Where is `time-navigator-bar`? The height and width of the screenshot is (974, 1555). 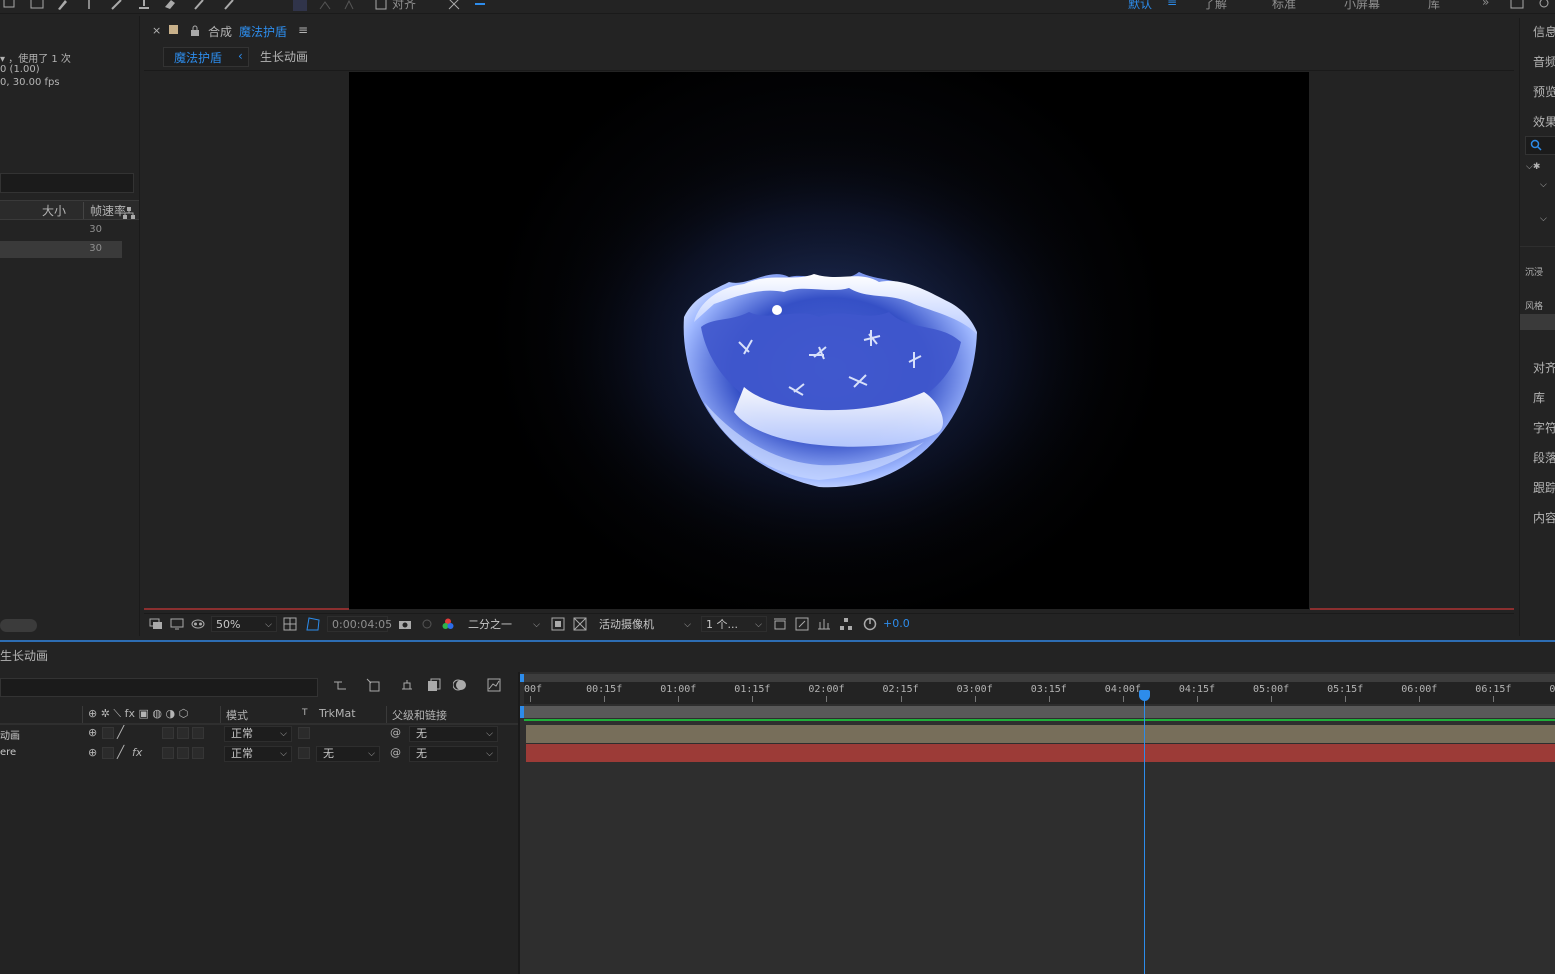
time-navigator-bar is located at coordinates (1039, 678).